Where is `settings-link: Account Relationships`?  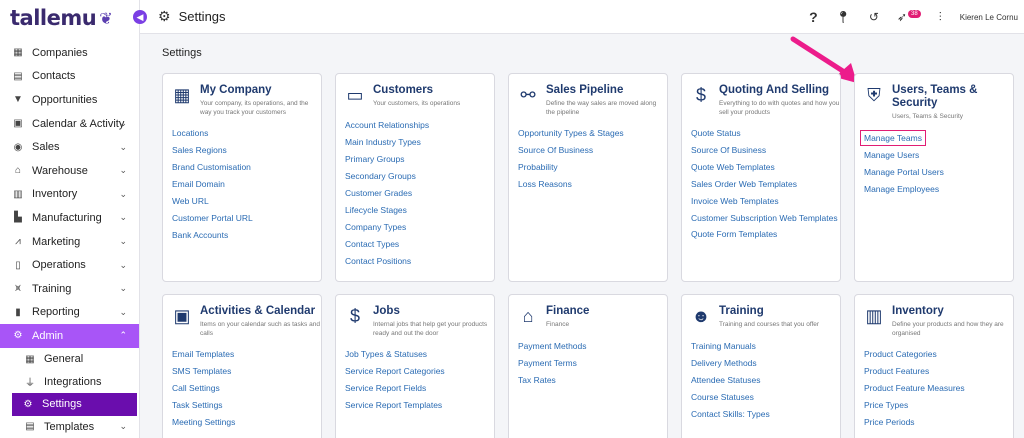
settings-link: Account Relationships is located at coordinates (419, 125).